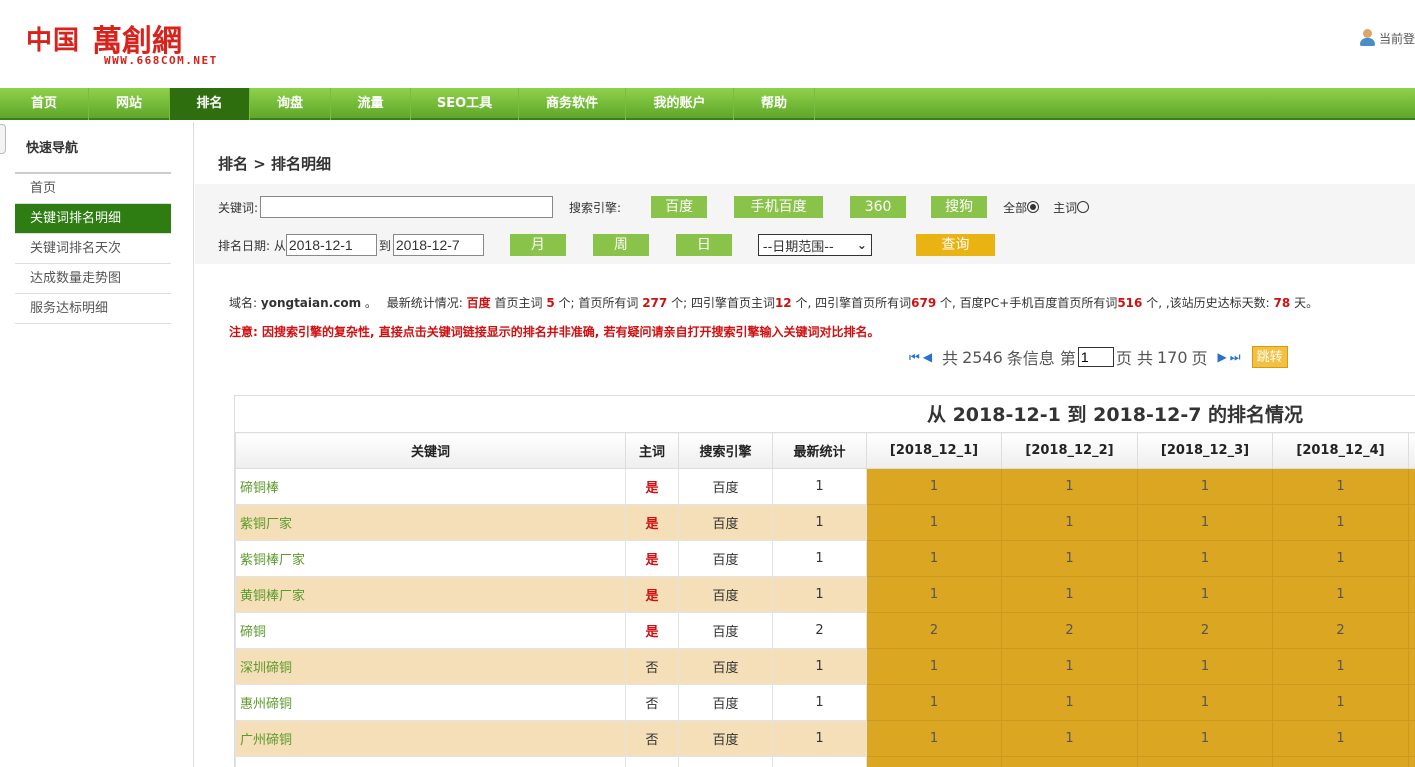 The height and width of the screenshot is (767, 1415). I want to click on keyword-input, so click(407, 207).